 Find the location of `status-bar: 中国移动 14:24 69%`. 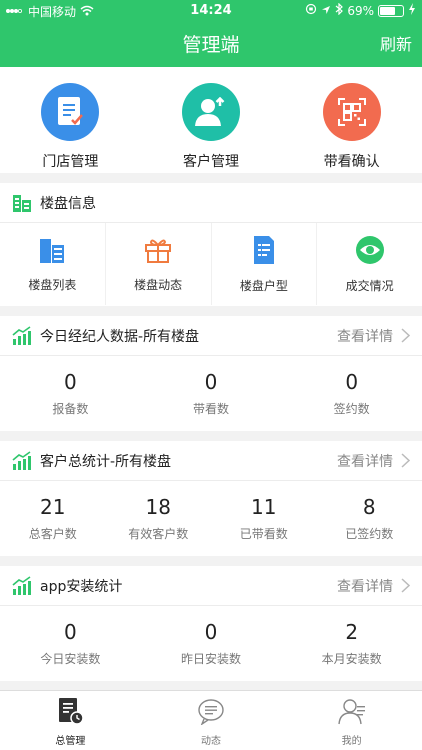

status-bar: 中国移动 14:24 69% is located at coordinates (211, 11).